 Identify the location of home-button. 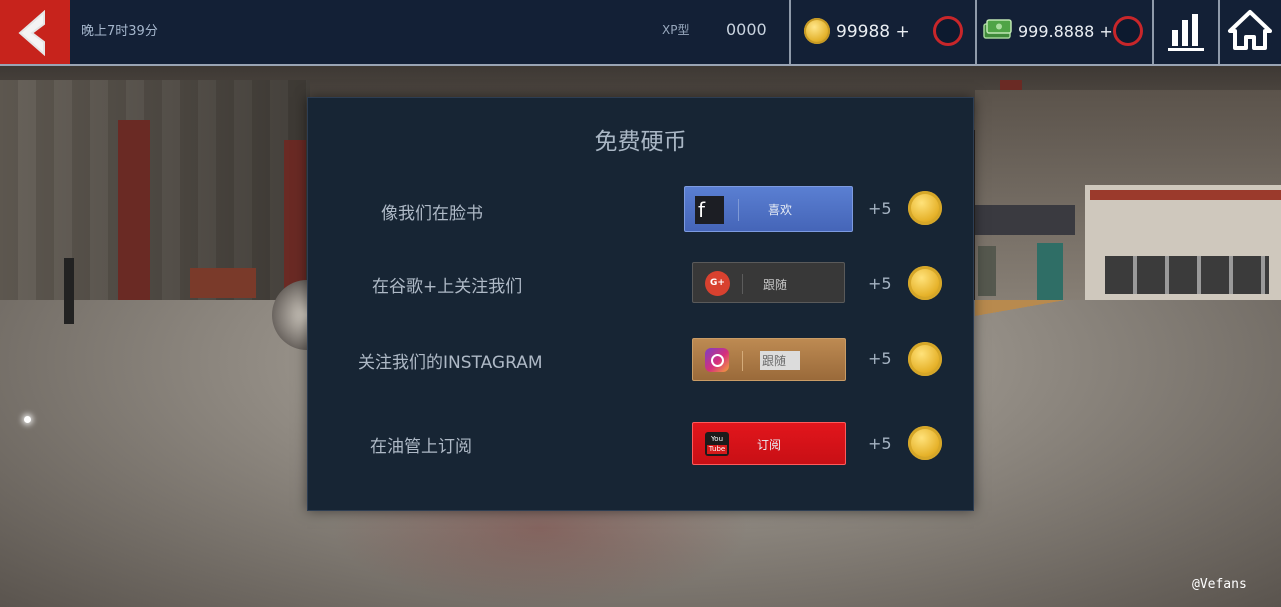
(1250, 32).